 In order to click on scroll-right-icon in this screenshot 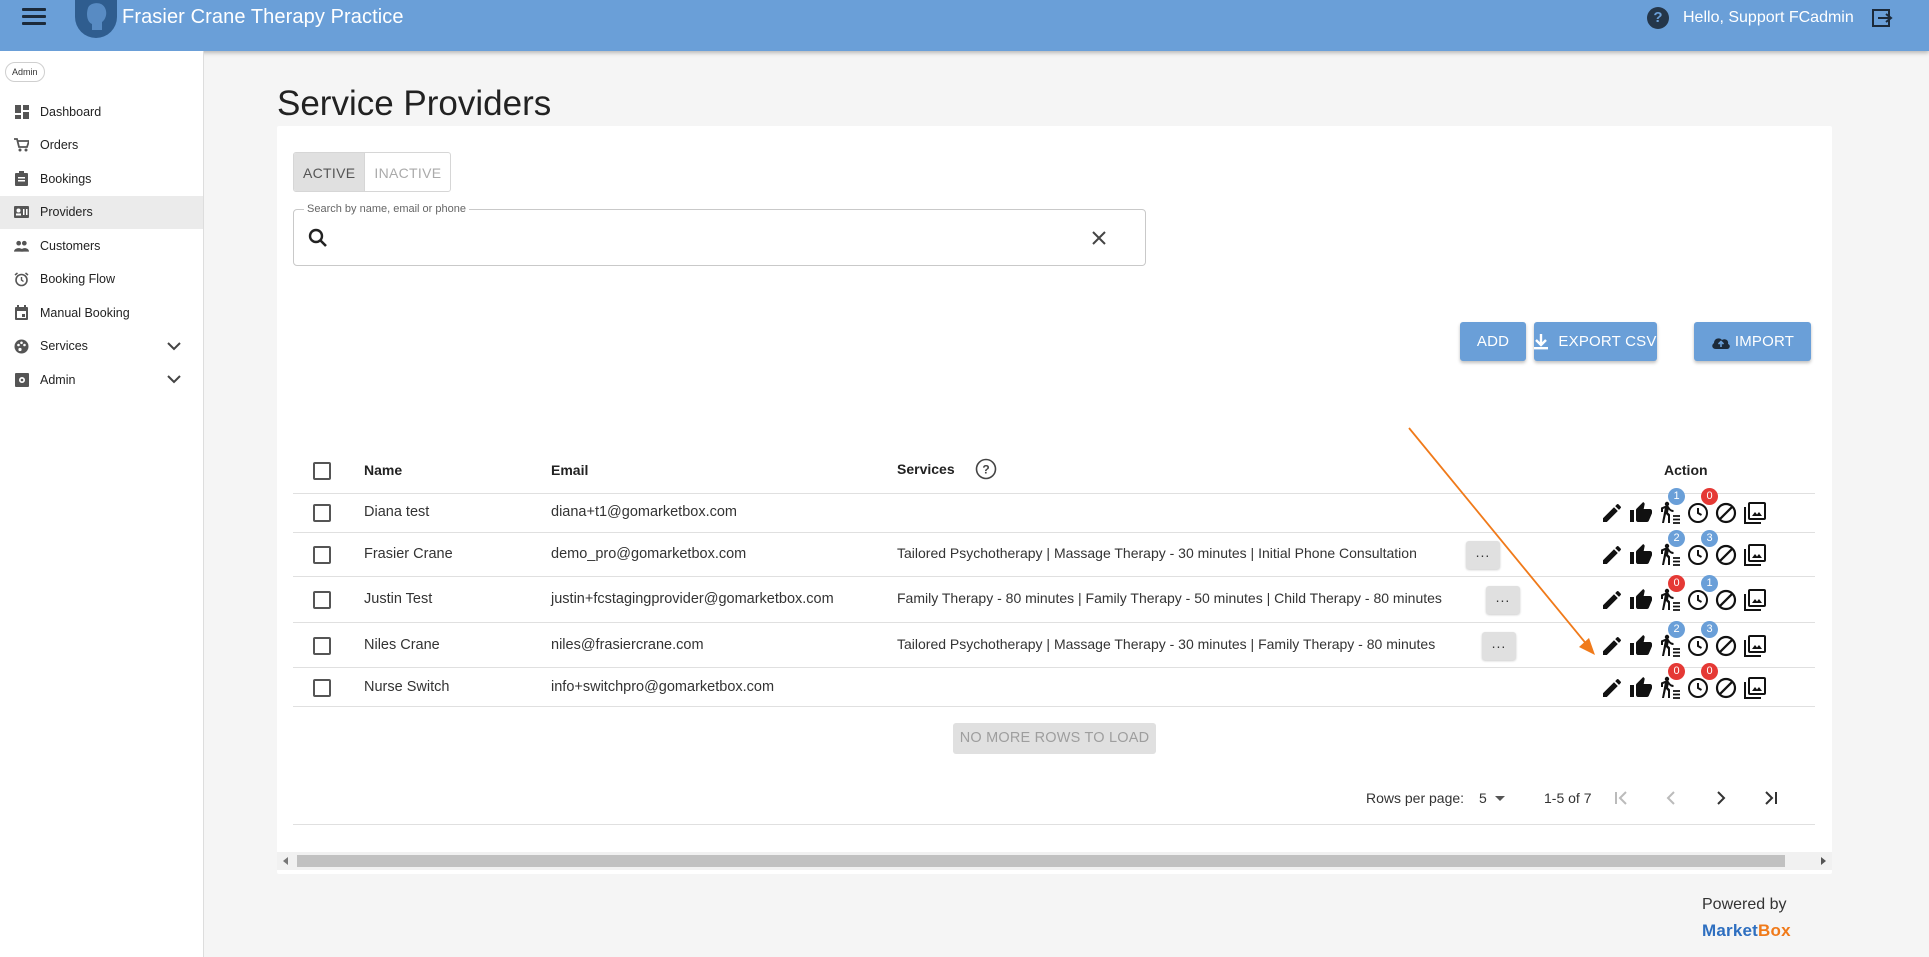, I will do `click(1823, 861)`.